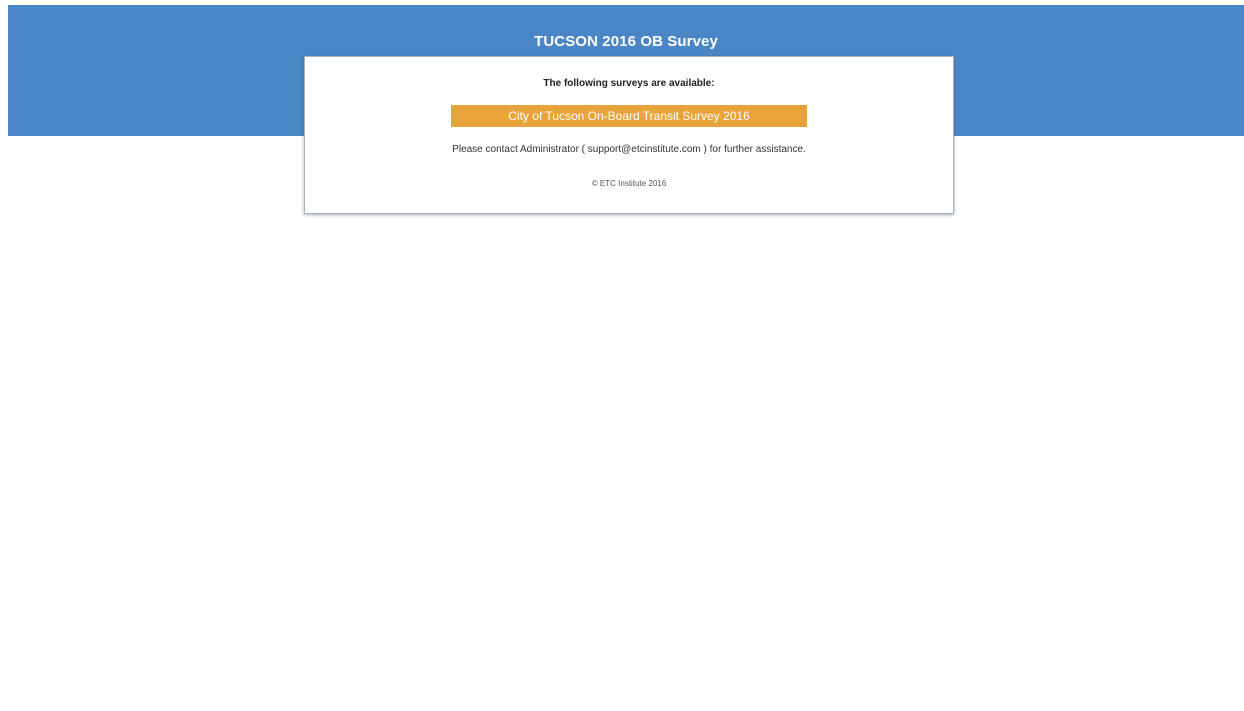 This screenshot has width=1244, height=711. I want to click on copyright-footer: © ETC Institute 2016, so click(629, 183).